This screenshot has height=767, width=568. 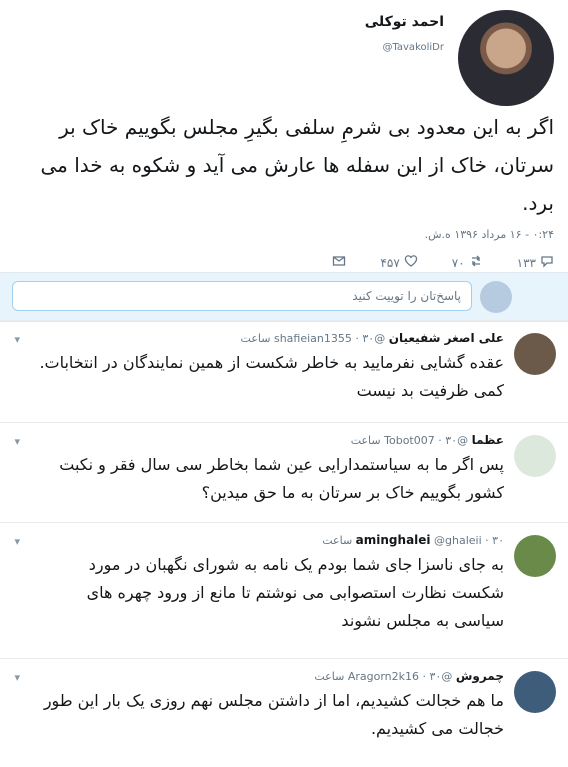 I want to click on reply-header: چمروش @Aragorn2k16 · ۳۰ ساعت, so click(x=409, y=676).